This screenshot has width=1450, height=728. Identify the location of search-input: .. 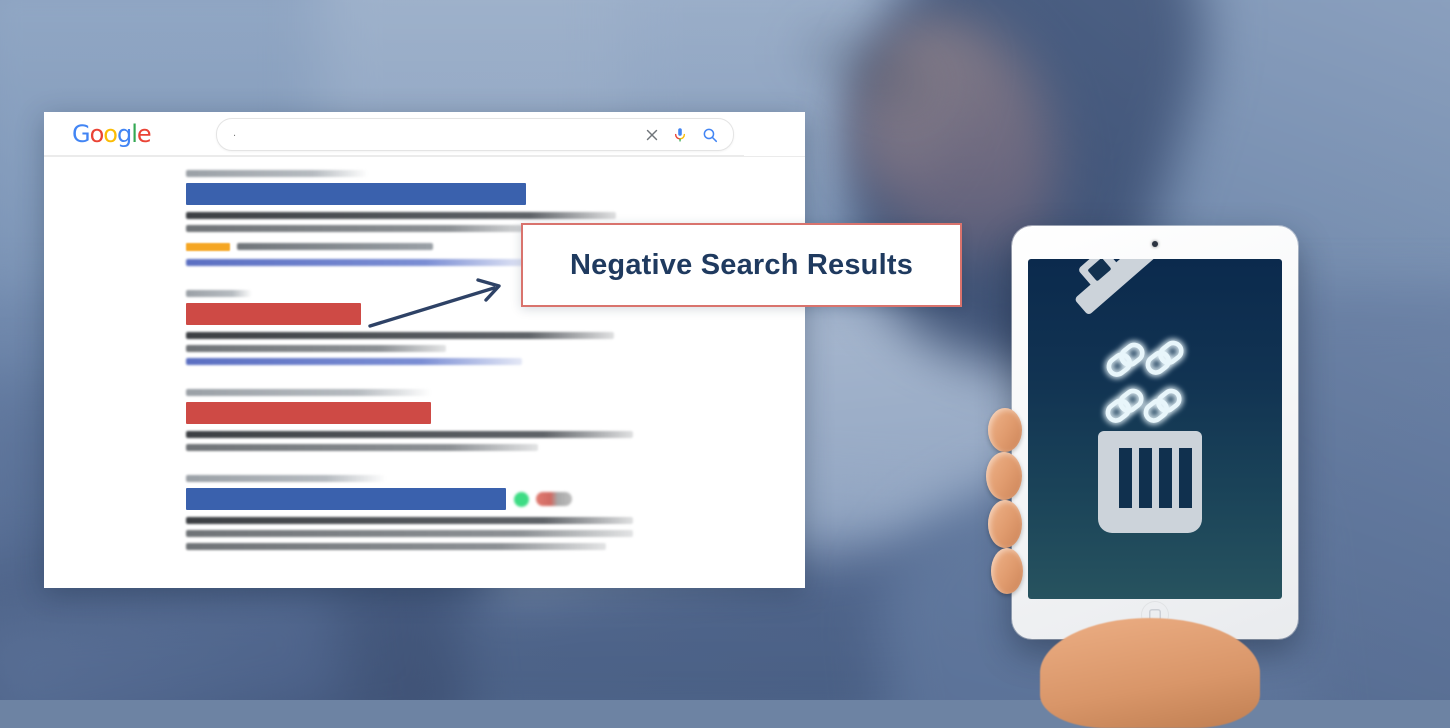
(475, 134).